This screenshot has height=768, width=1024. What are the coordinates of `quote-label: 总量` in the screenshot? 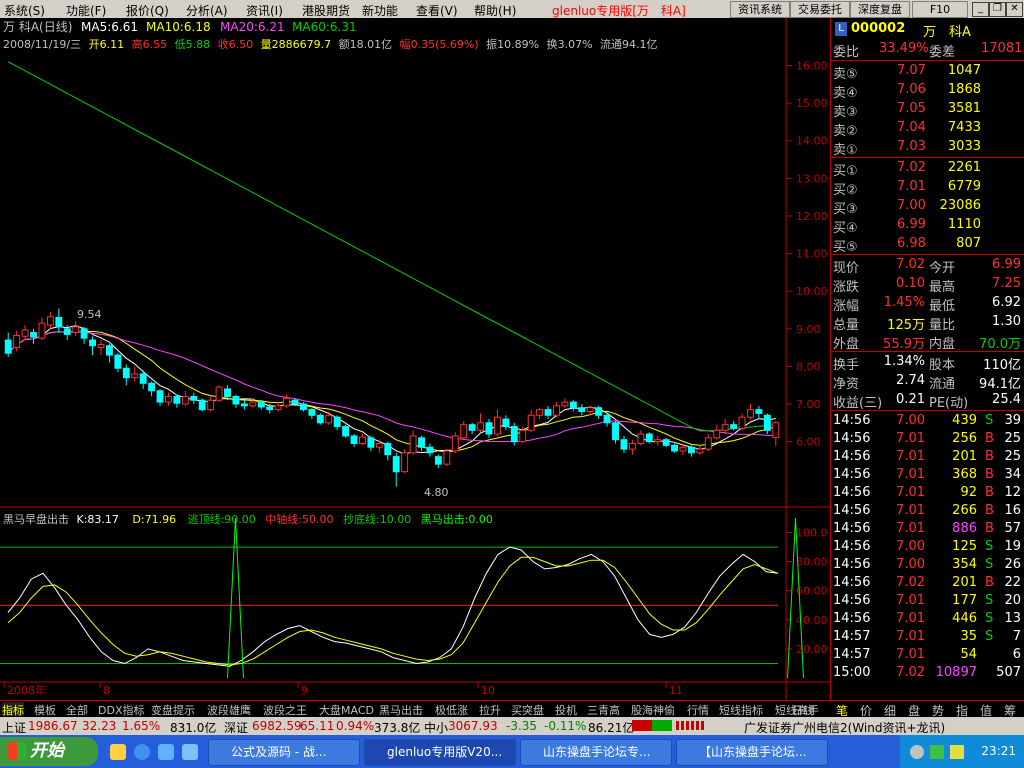 It's located at (846, 325).